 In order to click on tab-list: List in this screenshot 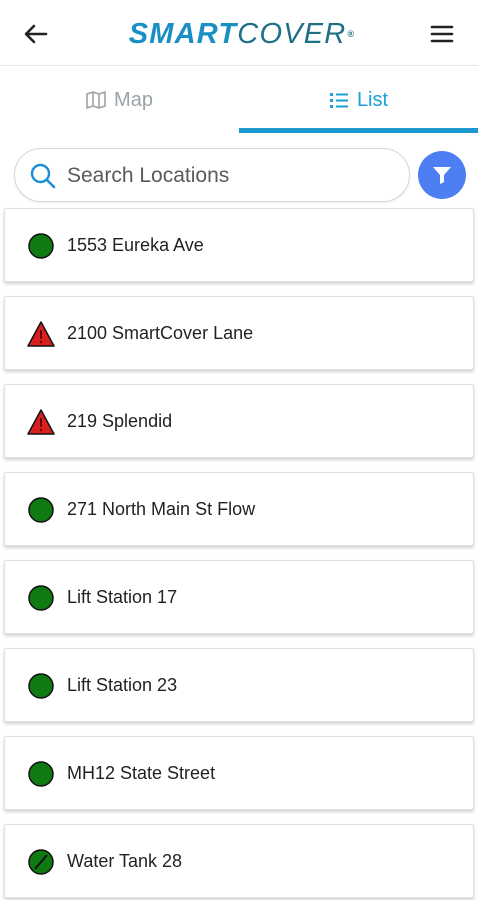, I will do `click(358, 100)`.